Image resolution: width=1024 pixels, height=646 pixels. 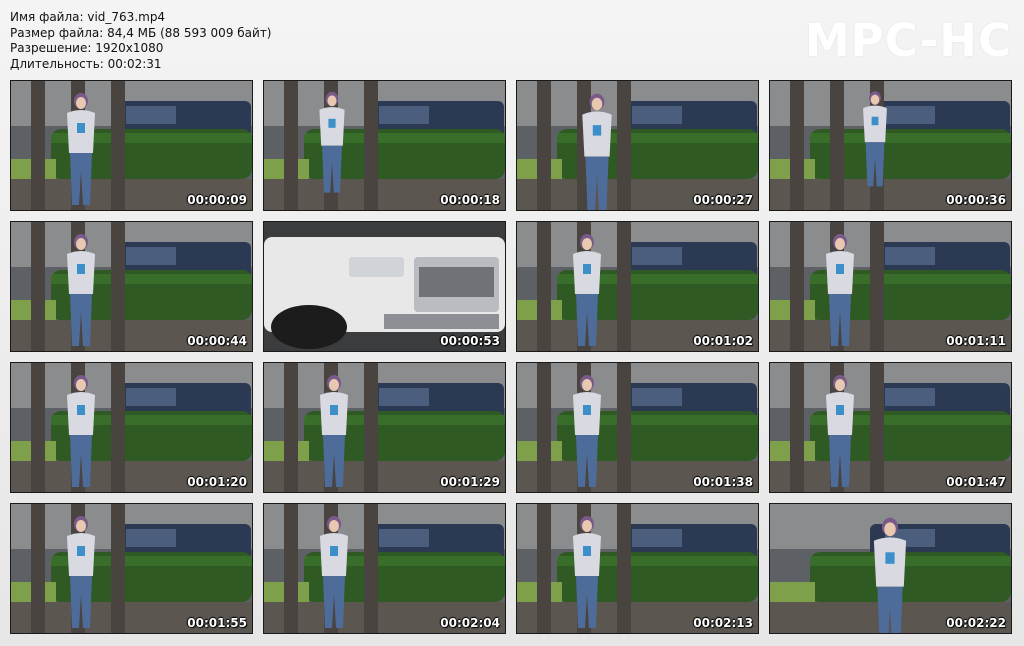 What do you see at coordinates (637, 145) in the screenshot?
I see `video-thumbnail: 00:00:27` at bounding box center [637, 145].